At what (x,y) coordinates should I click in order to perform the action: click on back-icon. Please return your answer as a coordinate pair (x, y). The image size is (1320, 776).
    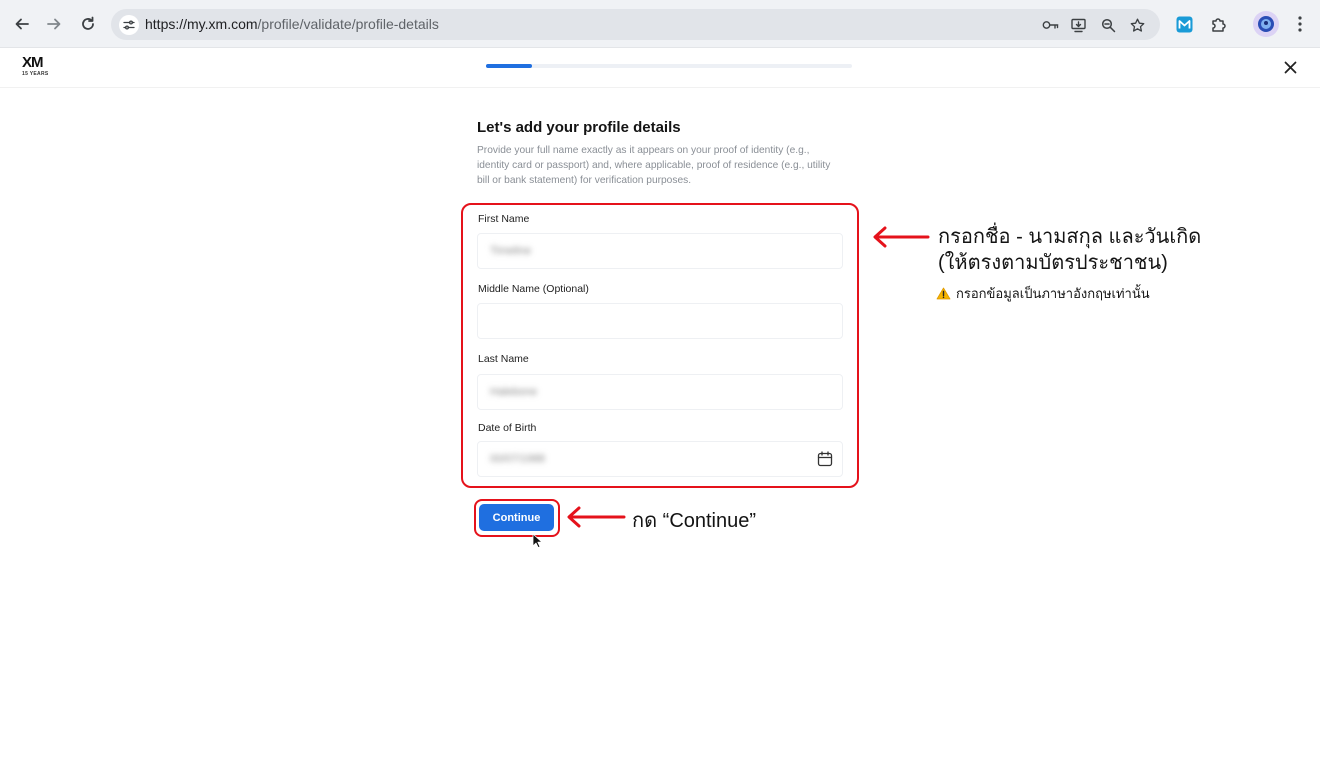
    Looking at the image, I should click on (22, 24).